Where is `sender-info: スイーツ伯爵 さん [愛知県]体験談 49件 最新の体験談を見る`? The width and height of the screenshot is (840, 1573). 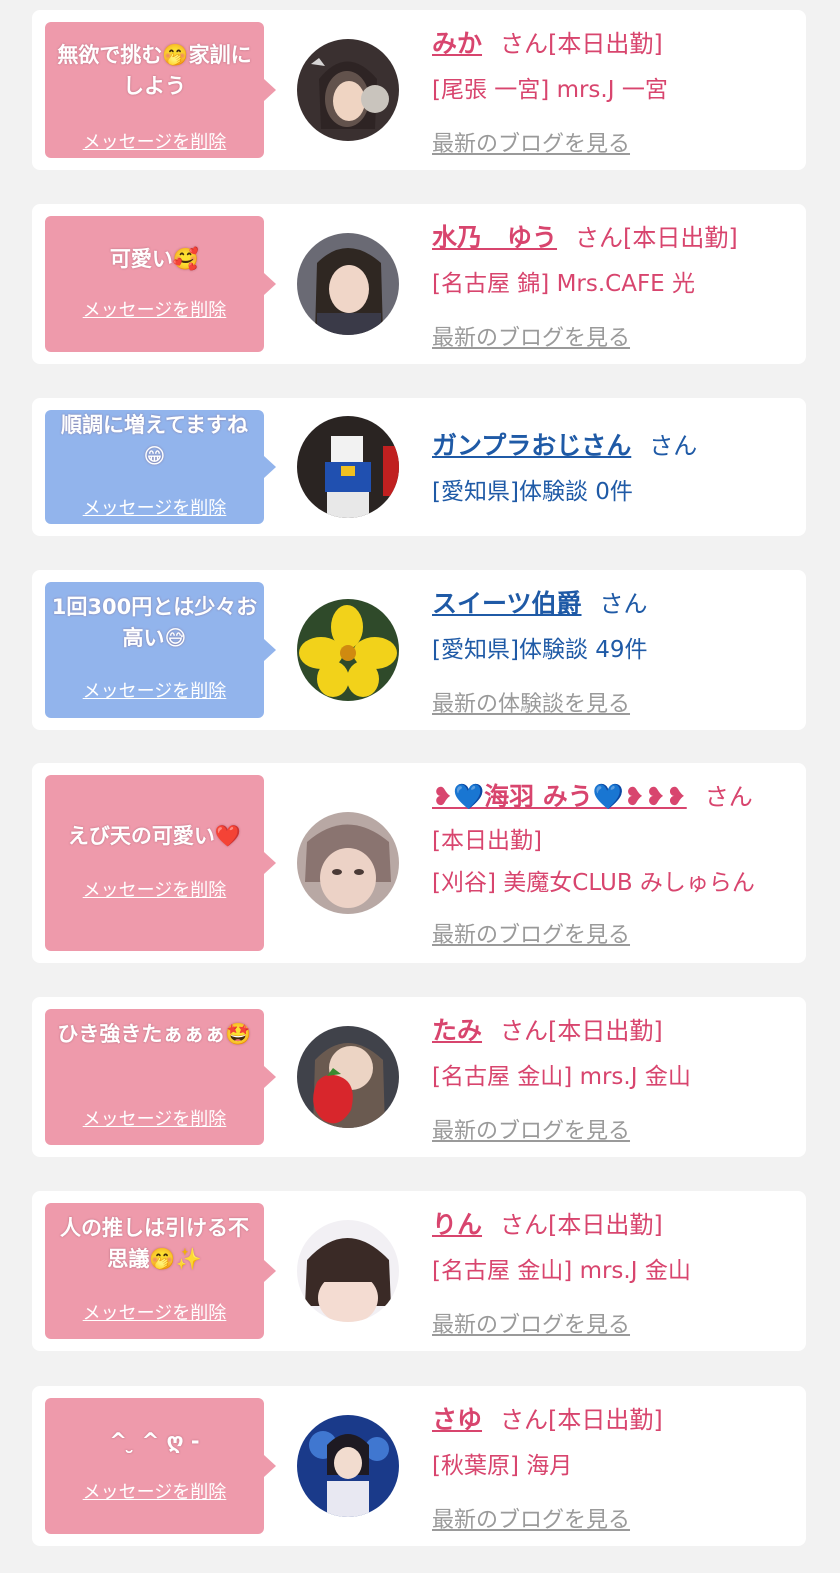 sender-info: スイーツ伯爵 さん [愛知県]体験談 49件 最新の体験談を見る is located at coordinates (617, 651).